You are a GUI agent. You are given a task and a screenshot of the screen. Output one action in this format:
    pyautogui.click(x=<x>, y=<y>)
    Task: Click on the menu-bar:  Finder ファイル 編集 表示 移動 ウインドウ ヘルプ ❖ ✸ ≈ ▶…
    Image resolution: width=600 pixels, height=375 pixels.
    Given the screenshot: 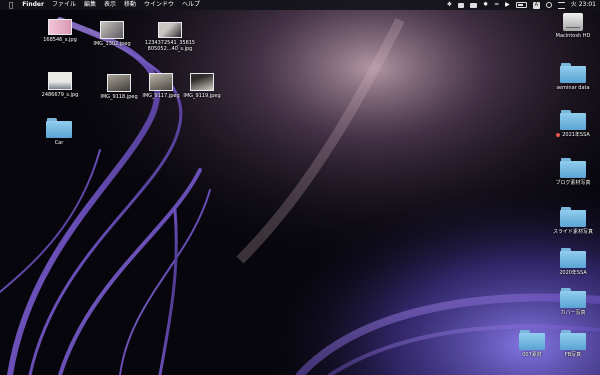 What is the action you would take?
    pyautogui.click(x=300, y=5)
    